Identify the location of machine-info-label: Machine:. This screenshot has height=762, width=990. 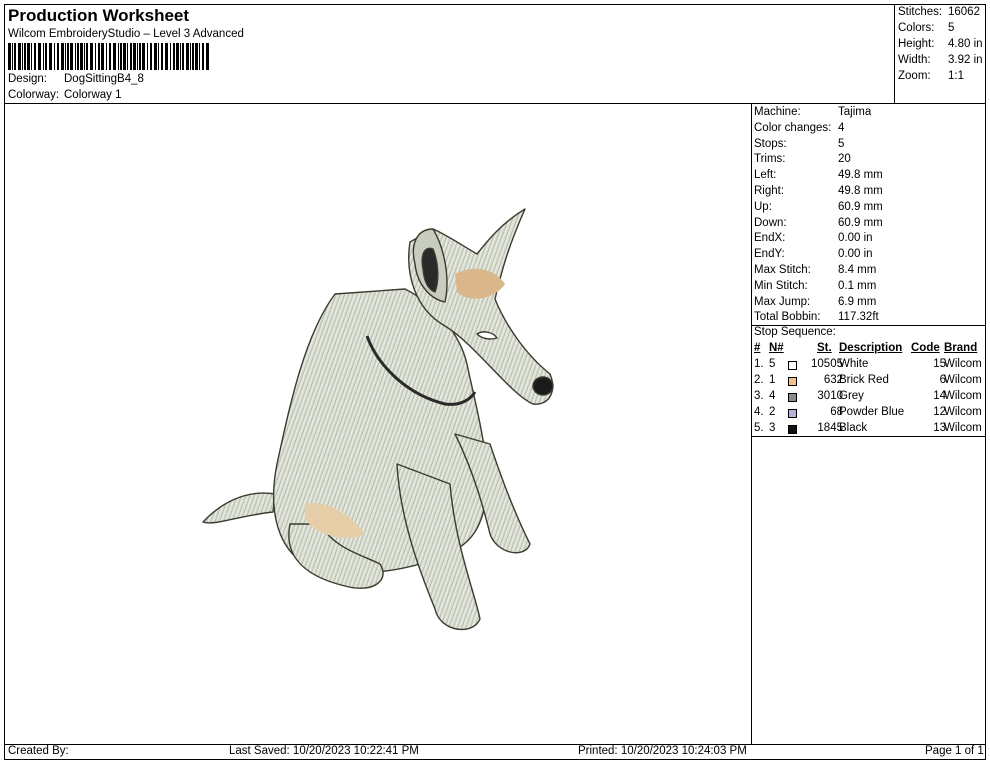
(777, 112).